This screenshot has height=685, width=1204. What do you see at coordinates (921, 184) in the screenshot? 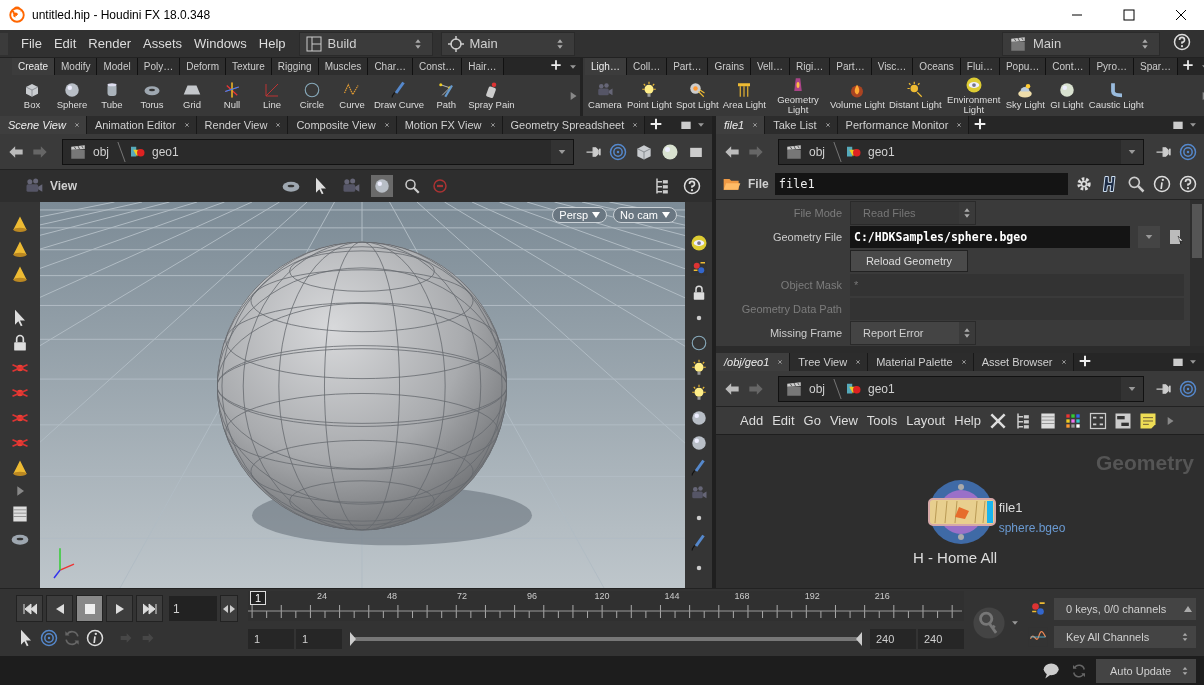
I see `node-name-field: file1` at bounding box center [921, 184].